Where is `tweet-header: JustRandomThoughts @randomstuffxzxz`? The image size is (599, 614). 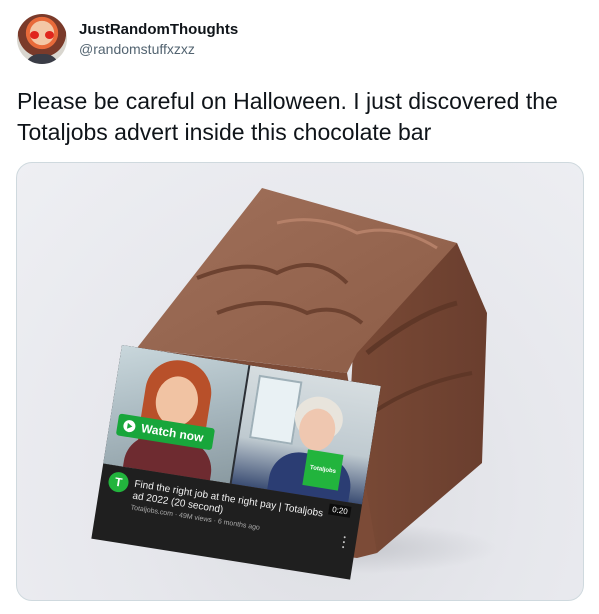 tweet-header: JustRandomThoughts @randomstuffxzxz is located at coordinates (127, 39).